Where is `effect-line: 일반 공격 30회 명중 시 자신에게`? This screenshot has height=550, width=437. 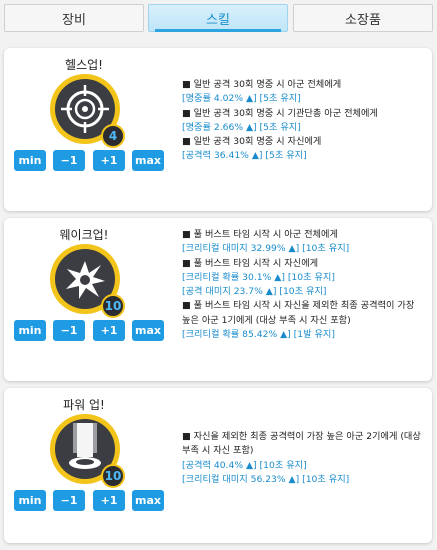 effect-line: 일반 공격 30회 명중 시 자신에게 is located at coordinates (303, 142).